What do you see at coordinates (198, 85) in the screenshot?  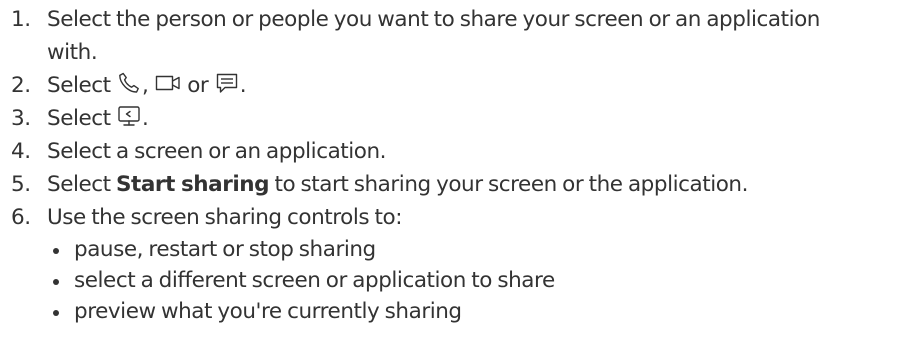 I see `step-separator: or` at bounding box center [198, 85].